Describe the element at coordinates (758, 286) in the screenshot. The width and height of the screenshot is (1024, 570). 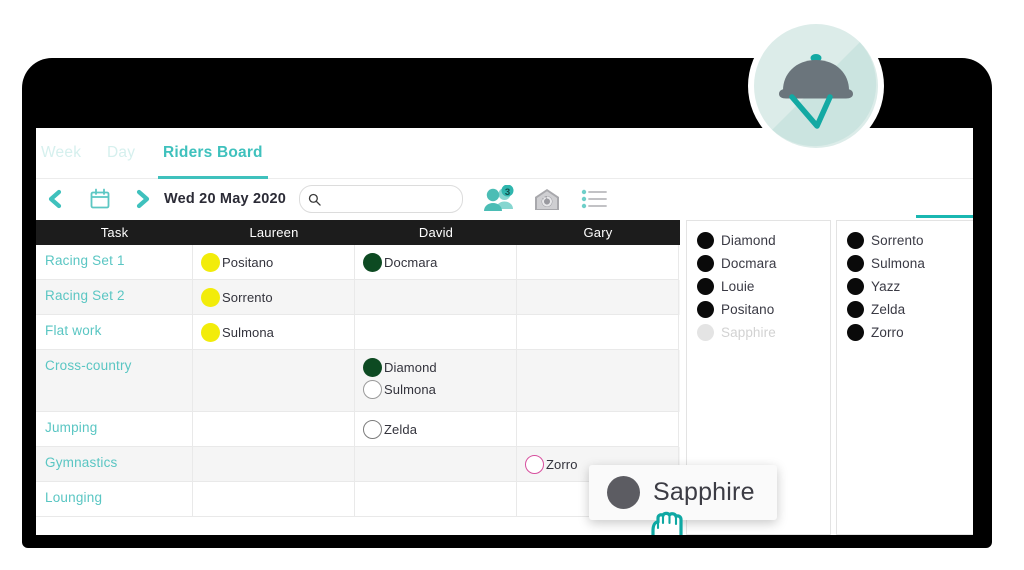
I see `list-item: Louie` at that location.